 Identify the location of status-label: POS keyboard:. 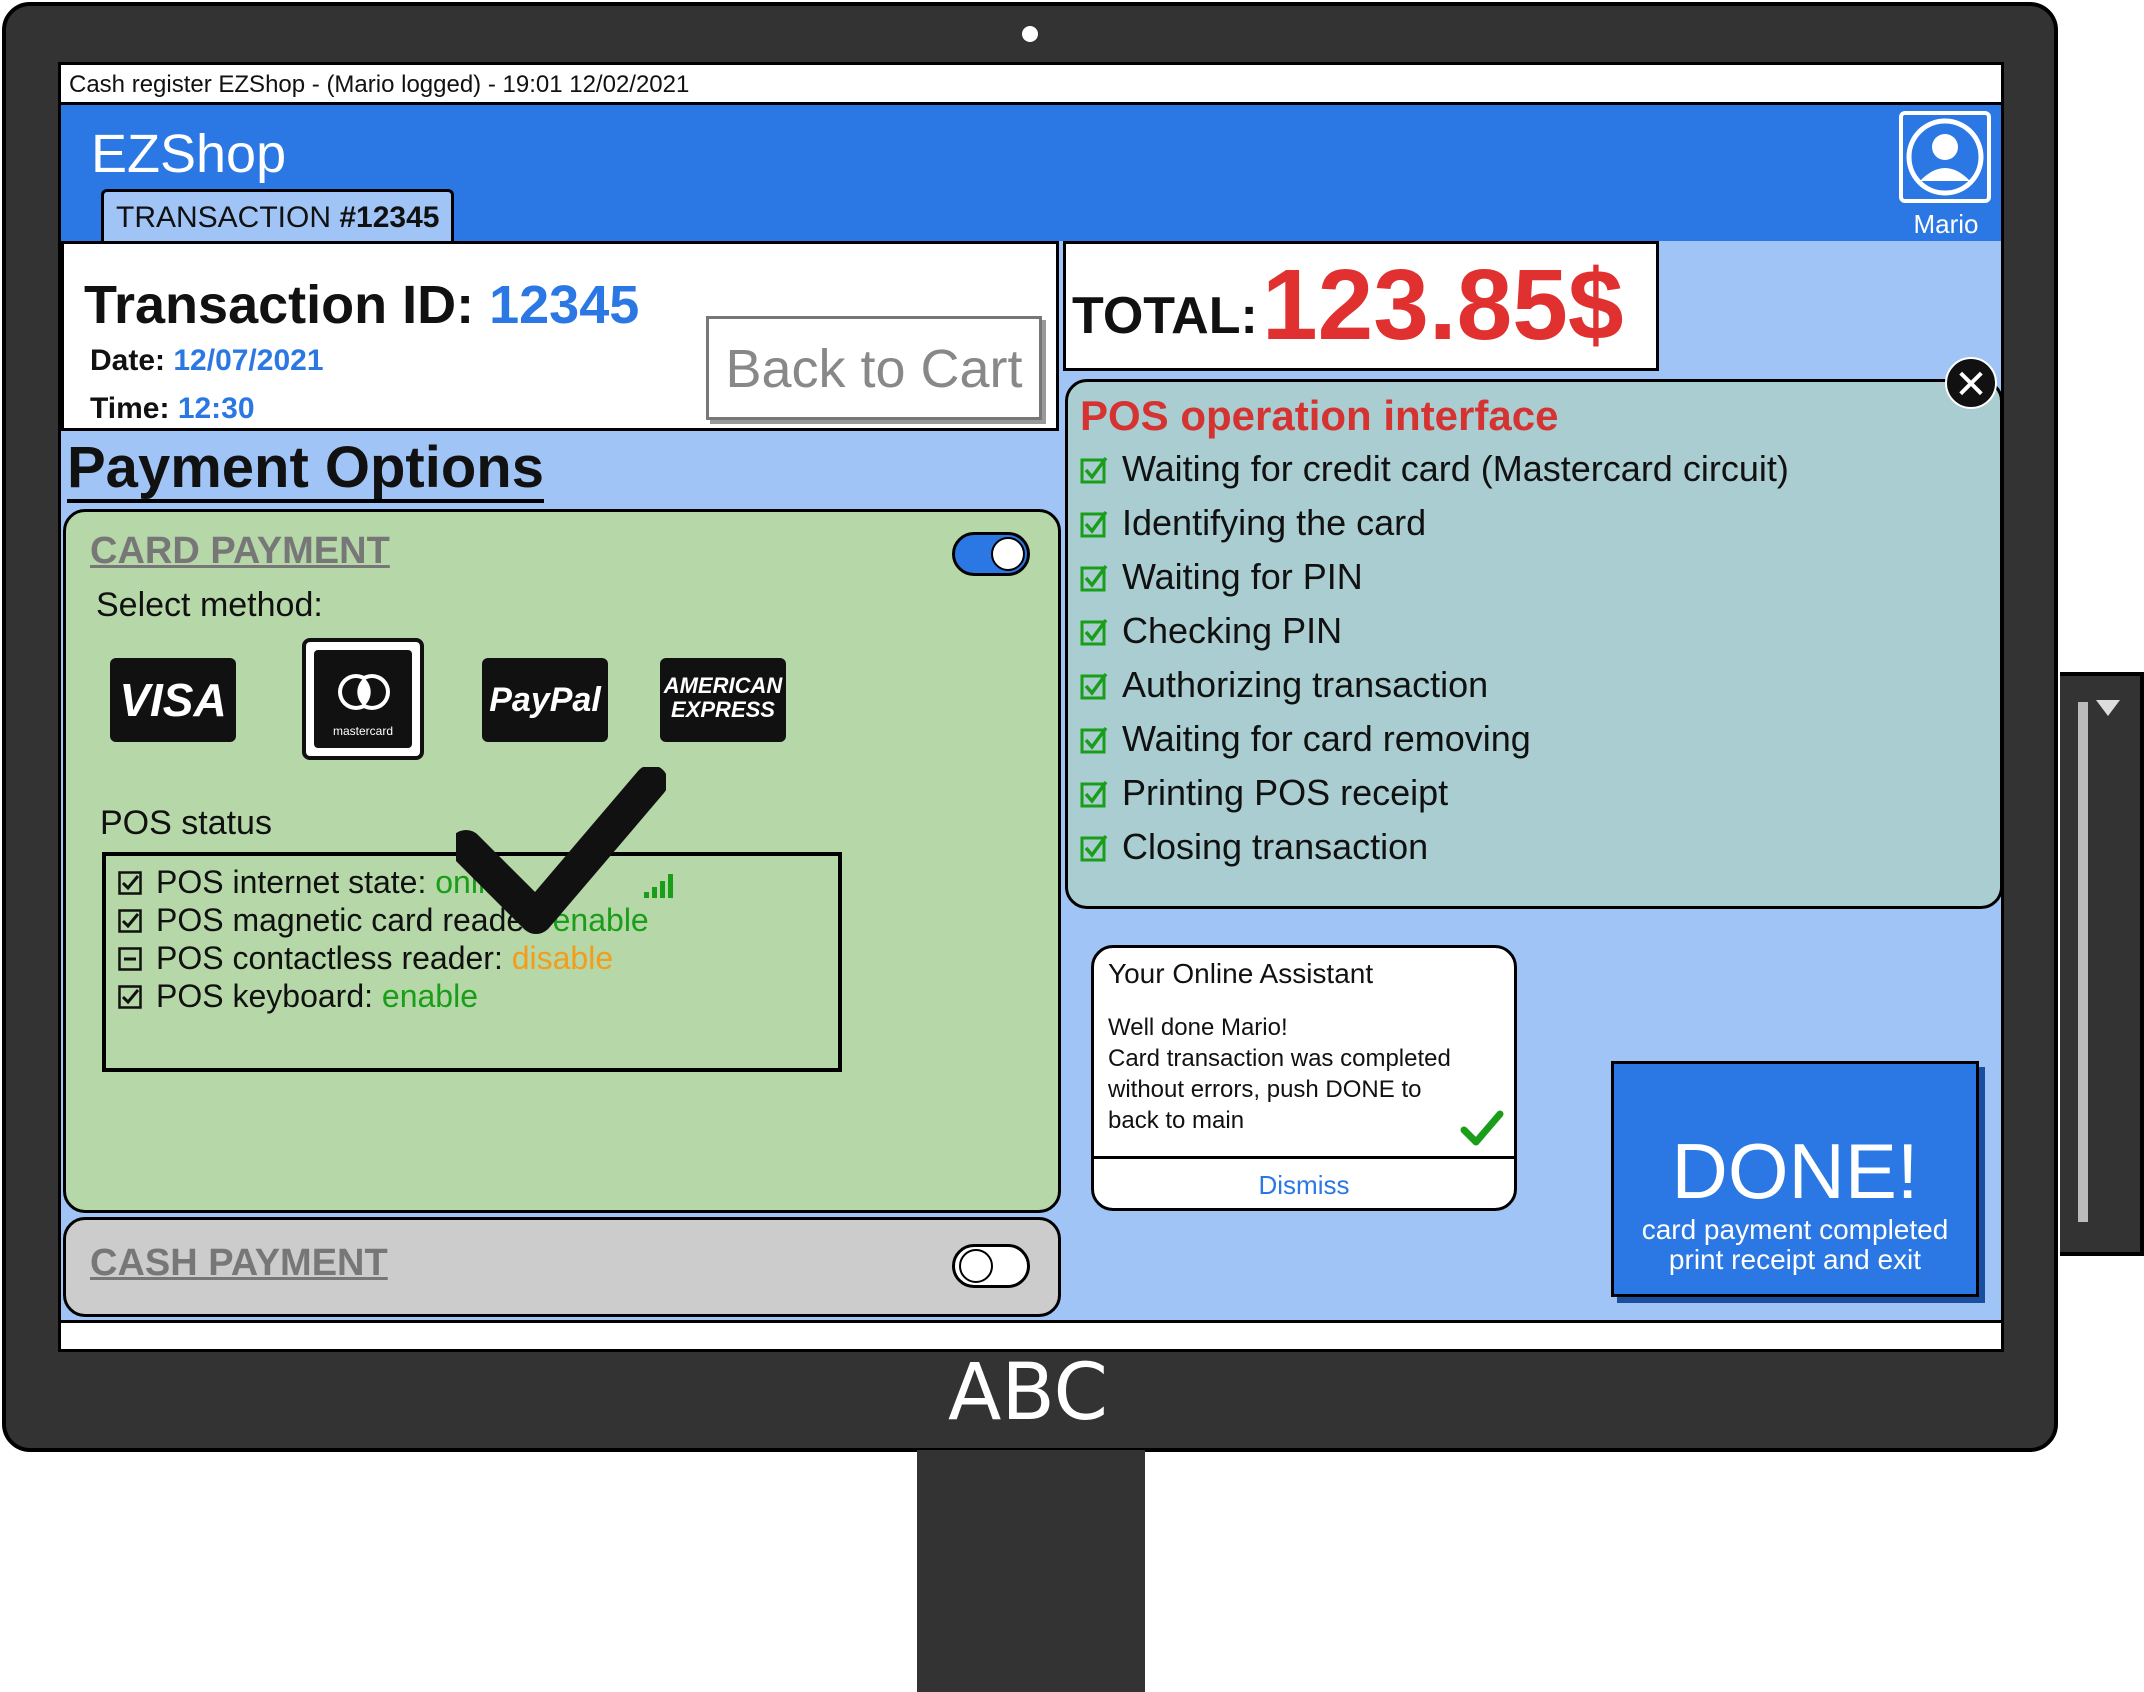
(269, 996).